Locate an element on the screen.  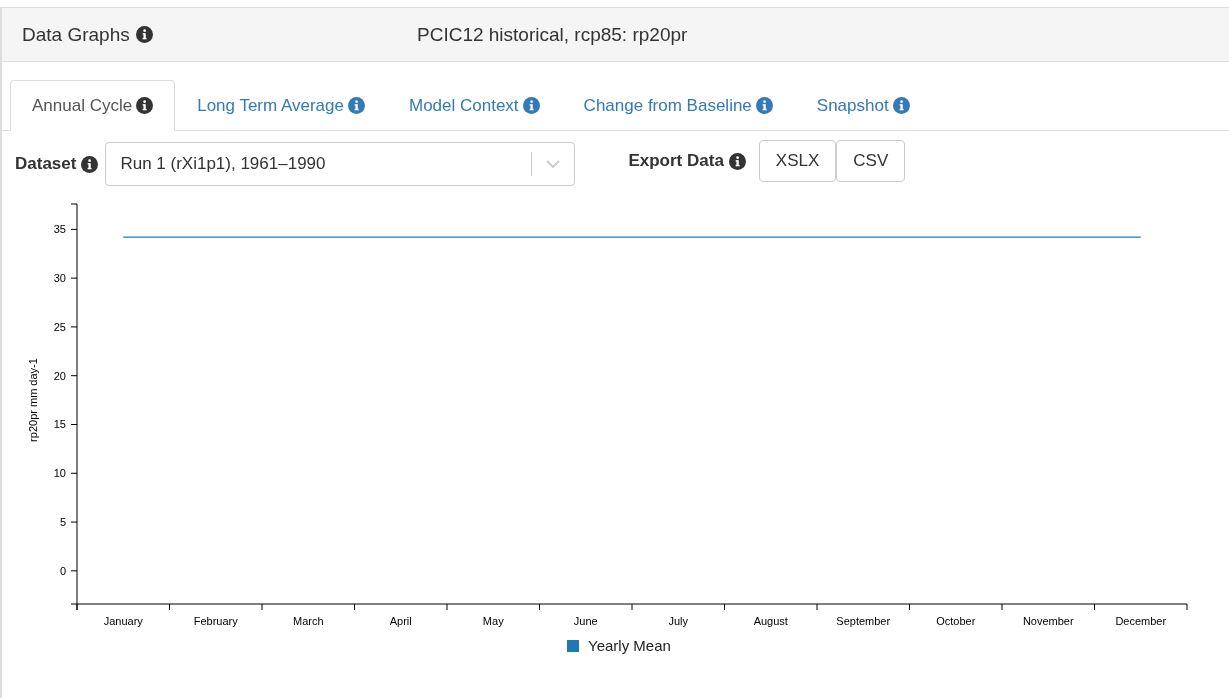
x-tick-label: April is located at coordinates (400, 621).